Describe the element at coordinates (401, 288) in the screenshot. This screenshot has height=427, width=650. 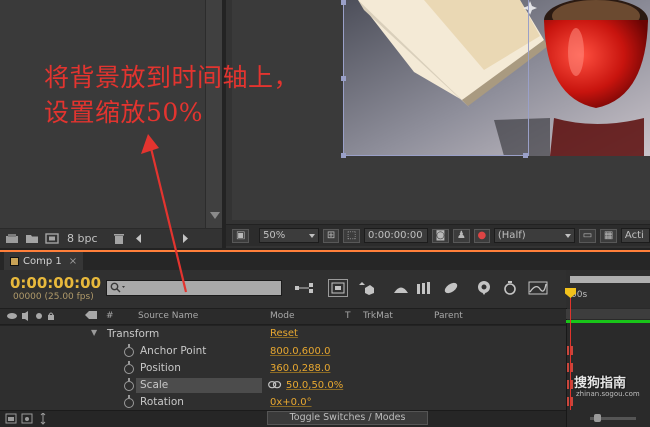
I see `hide-shy-layers-icon` at that location.